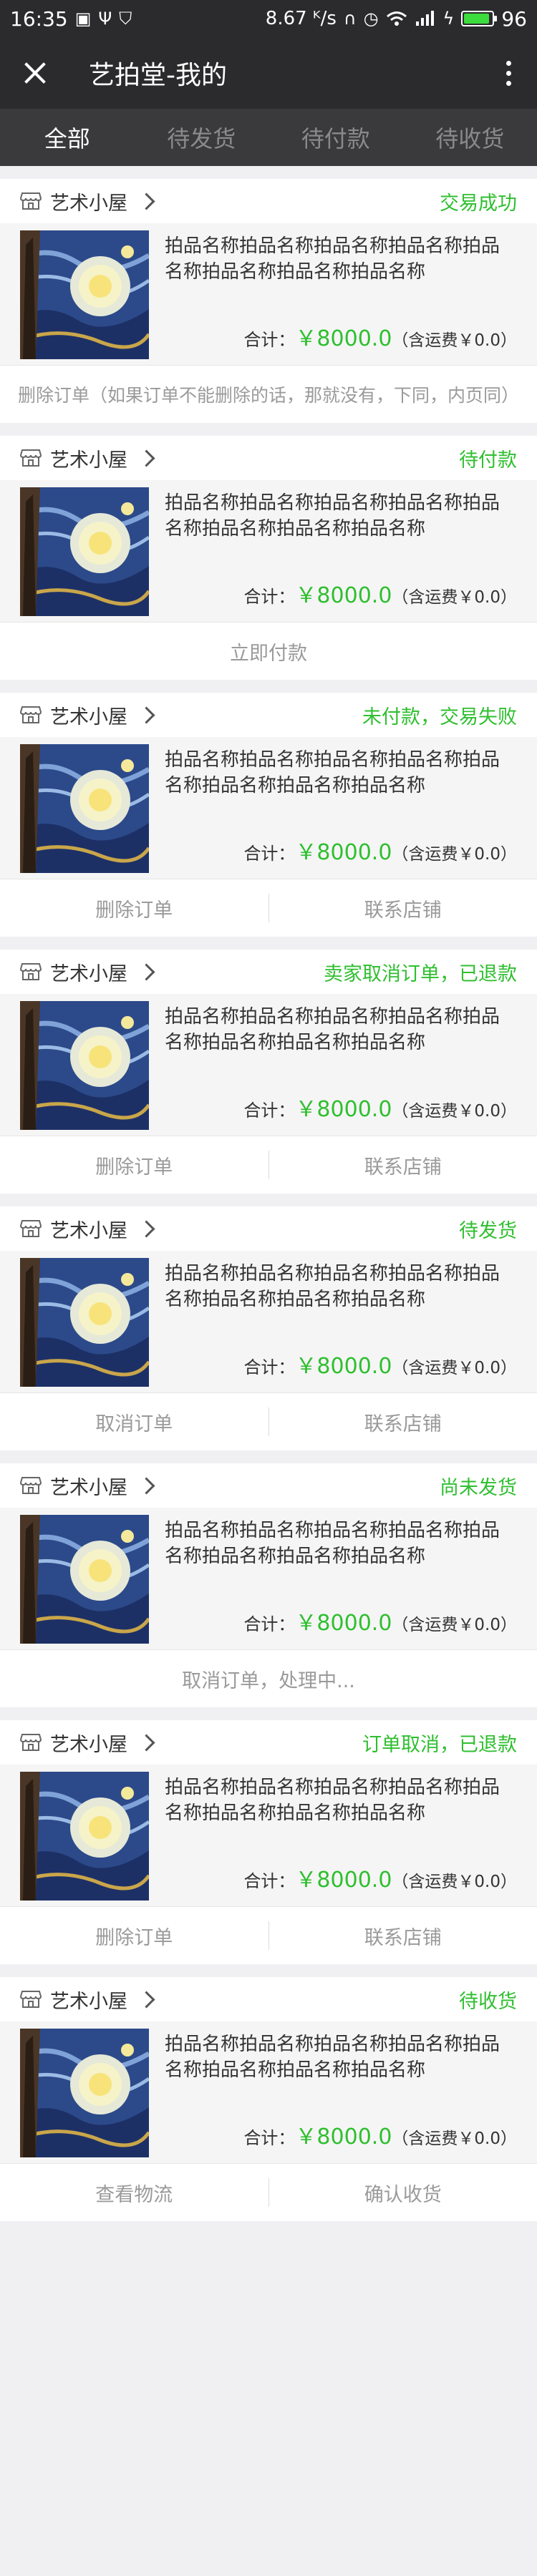 Image resolution: width=537 pixels, height=2576 pixels. I want to click on order-action-button: 确认收货, so click(403, 2193).